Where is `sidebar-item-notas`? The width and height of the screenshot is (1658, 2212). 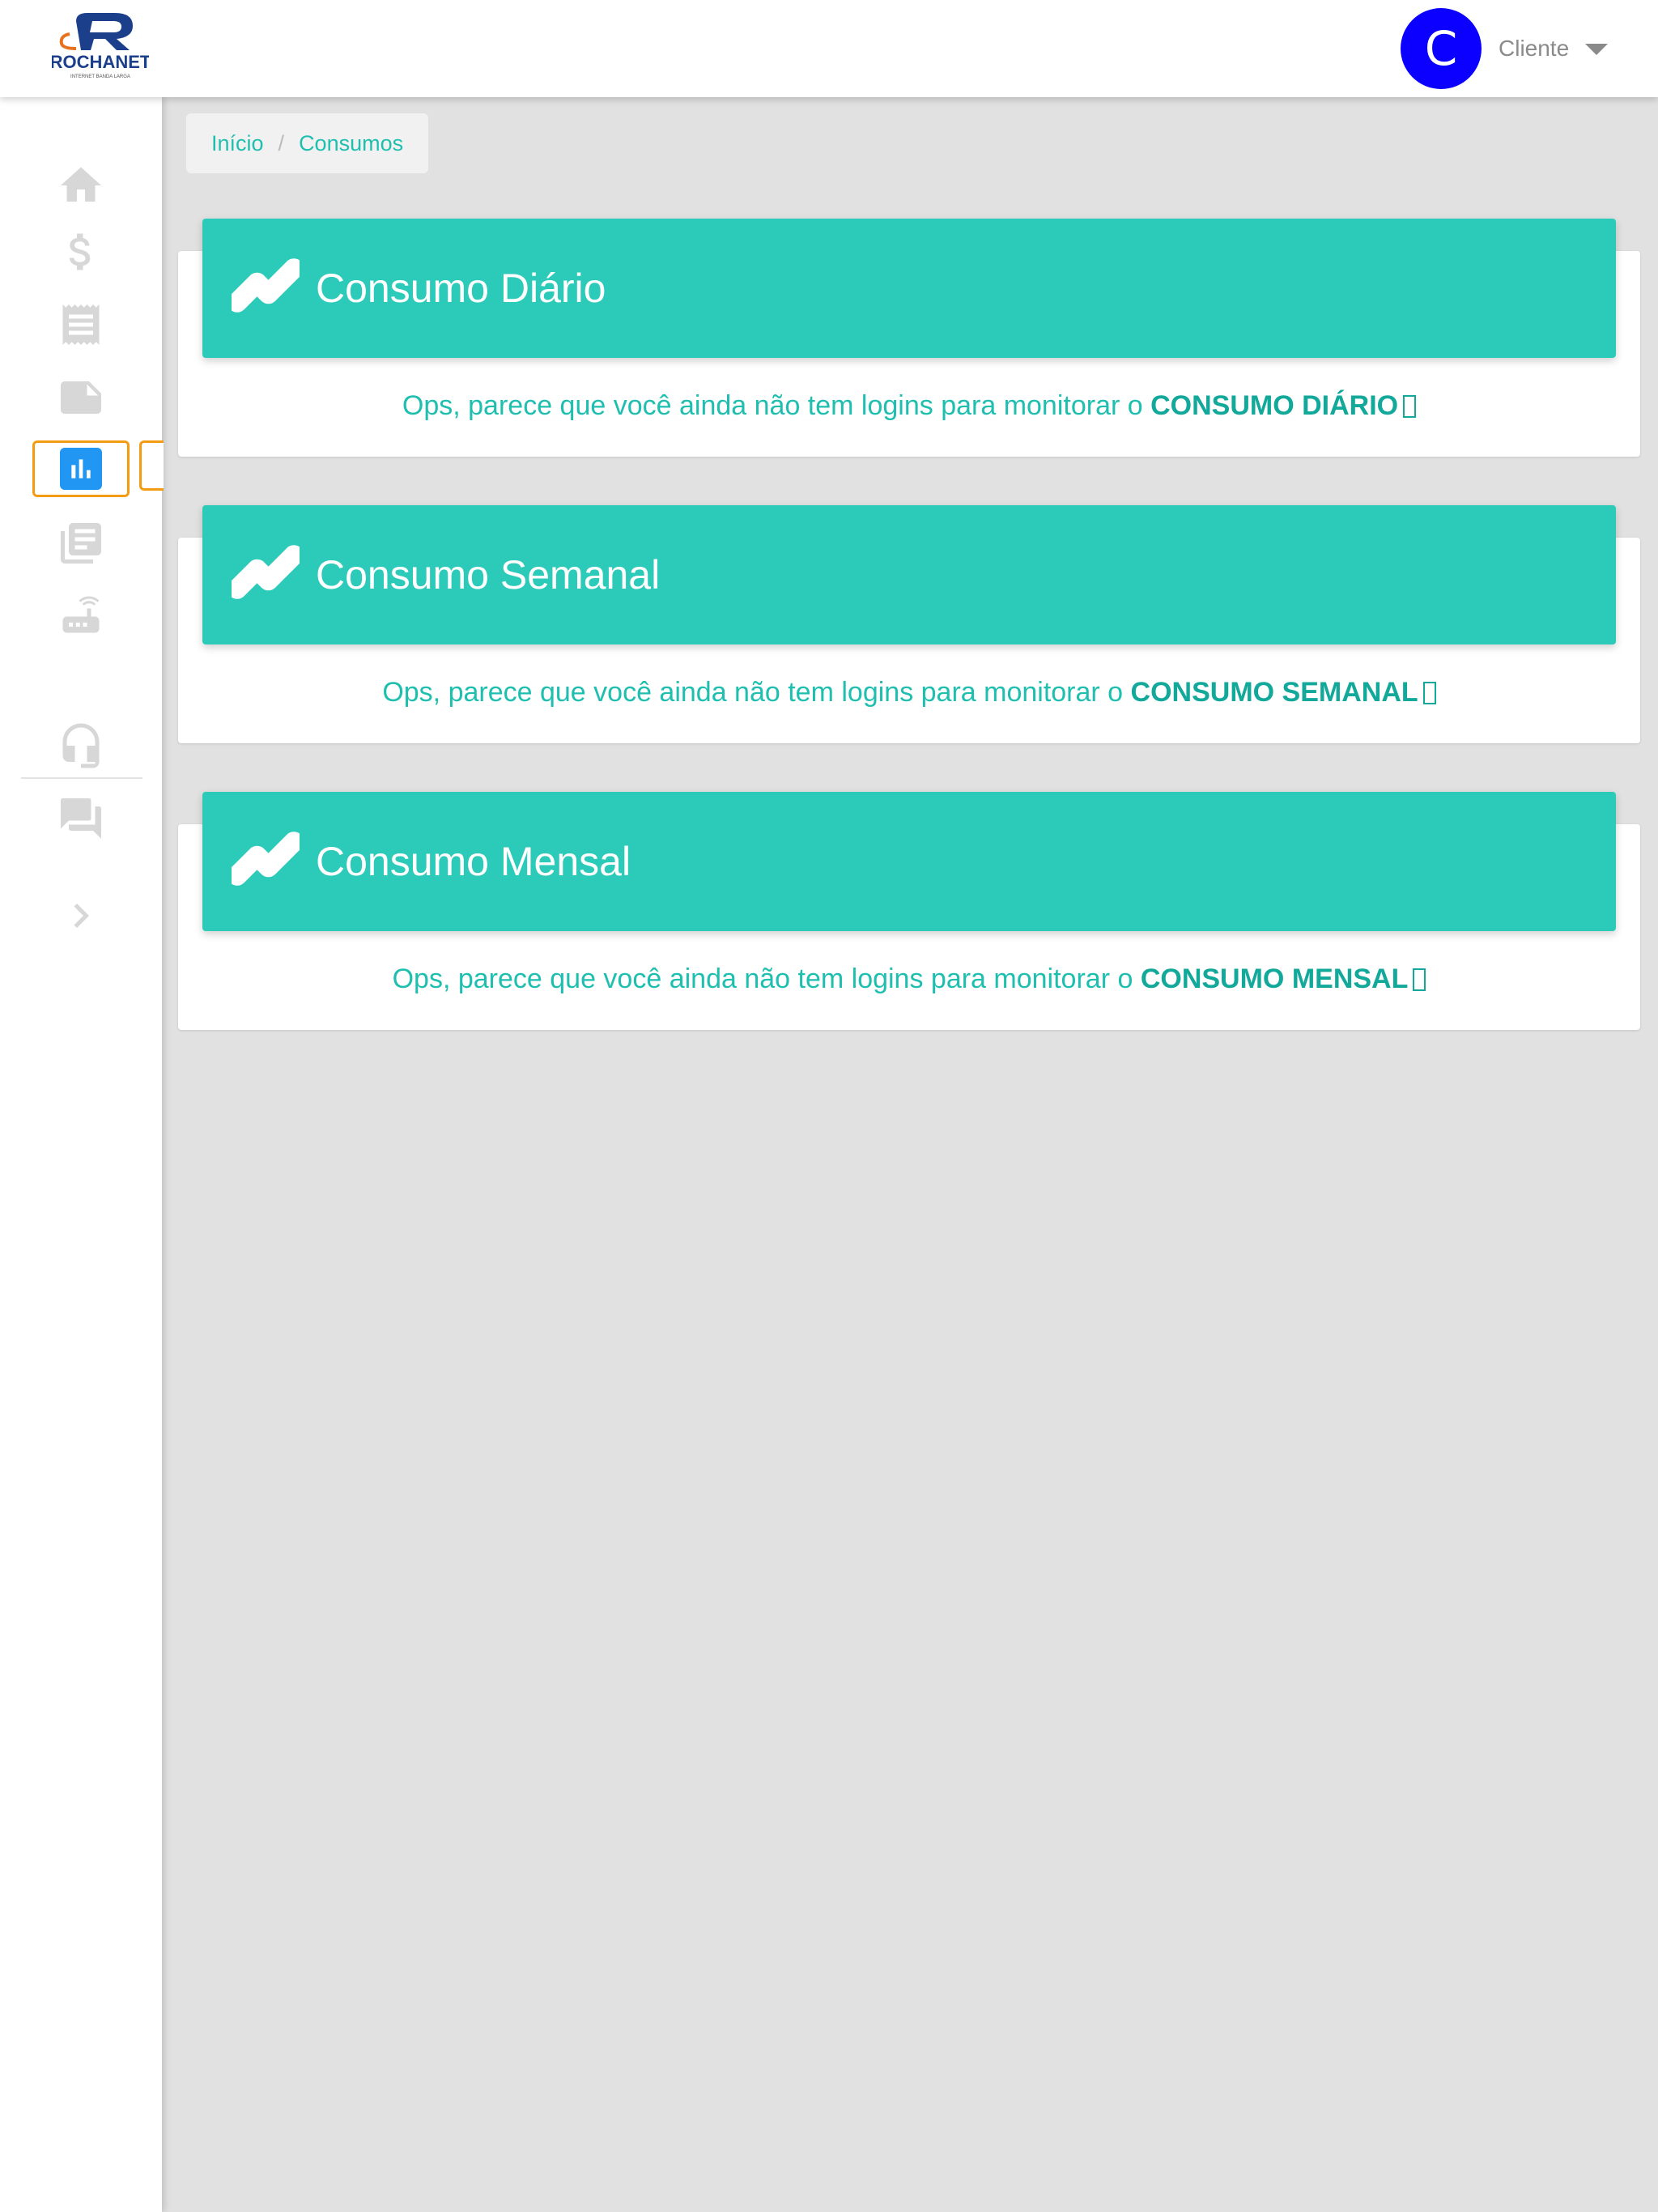
sidebar-item-notas is located at coordinates (81, 398).